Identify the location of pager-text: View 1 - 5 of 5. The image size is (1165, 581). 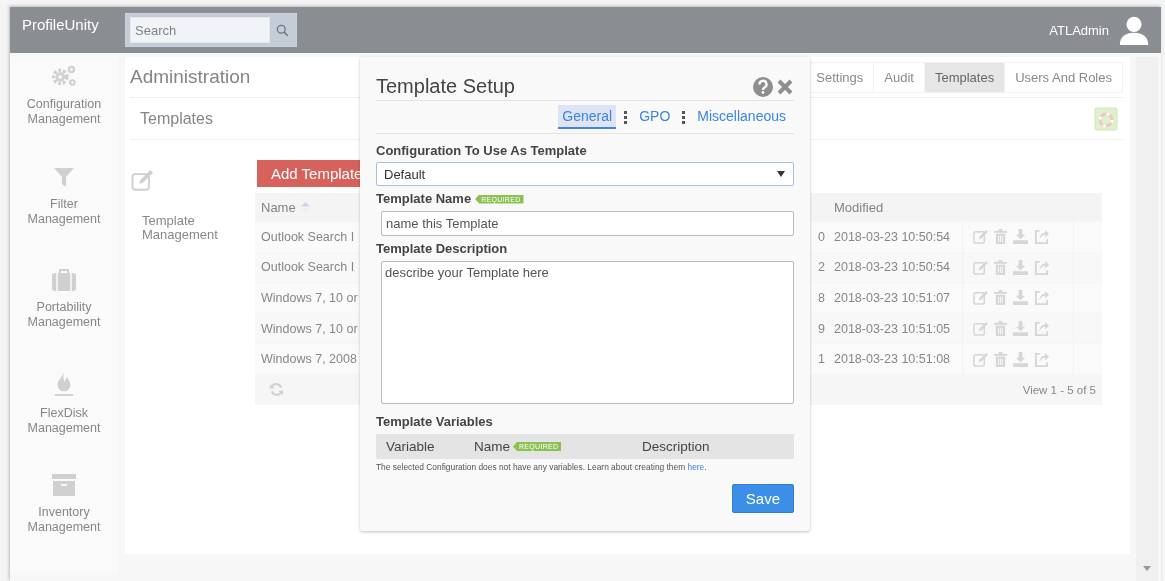
(1059, 389).